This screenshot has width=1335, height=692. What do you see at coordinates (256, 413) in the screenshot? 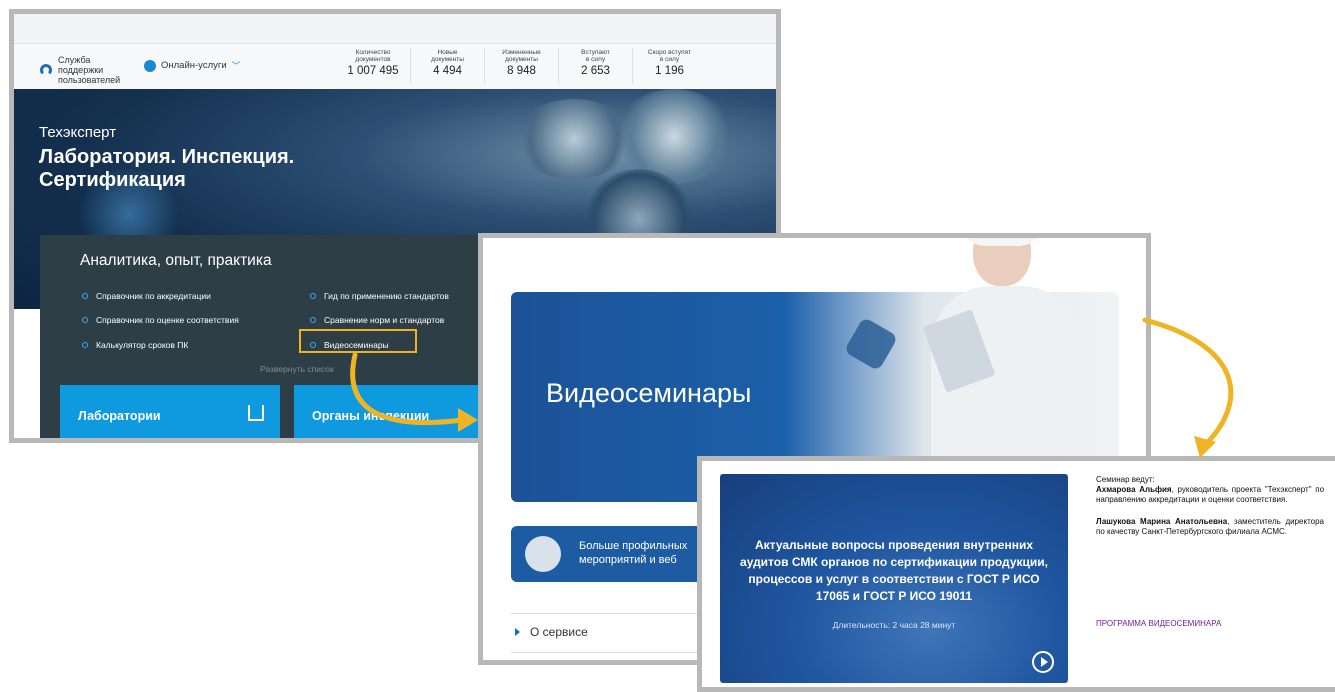
I see `lab-flasks-icon` at bounding box center [256, 413].